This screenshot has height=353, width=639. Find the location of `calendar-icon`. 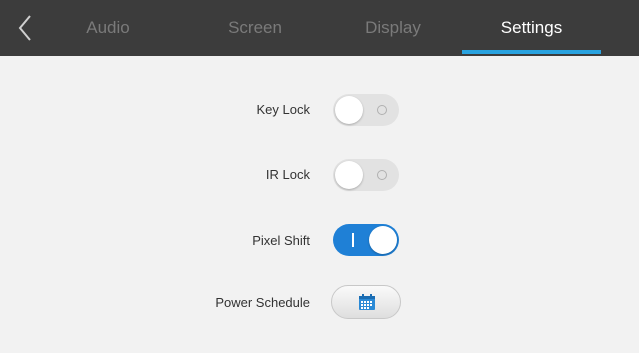

calendar-icon is located at coordinates (367, 302).